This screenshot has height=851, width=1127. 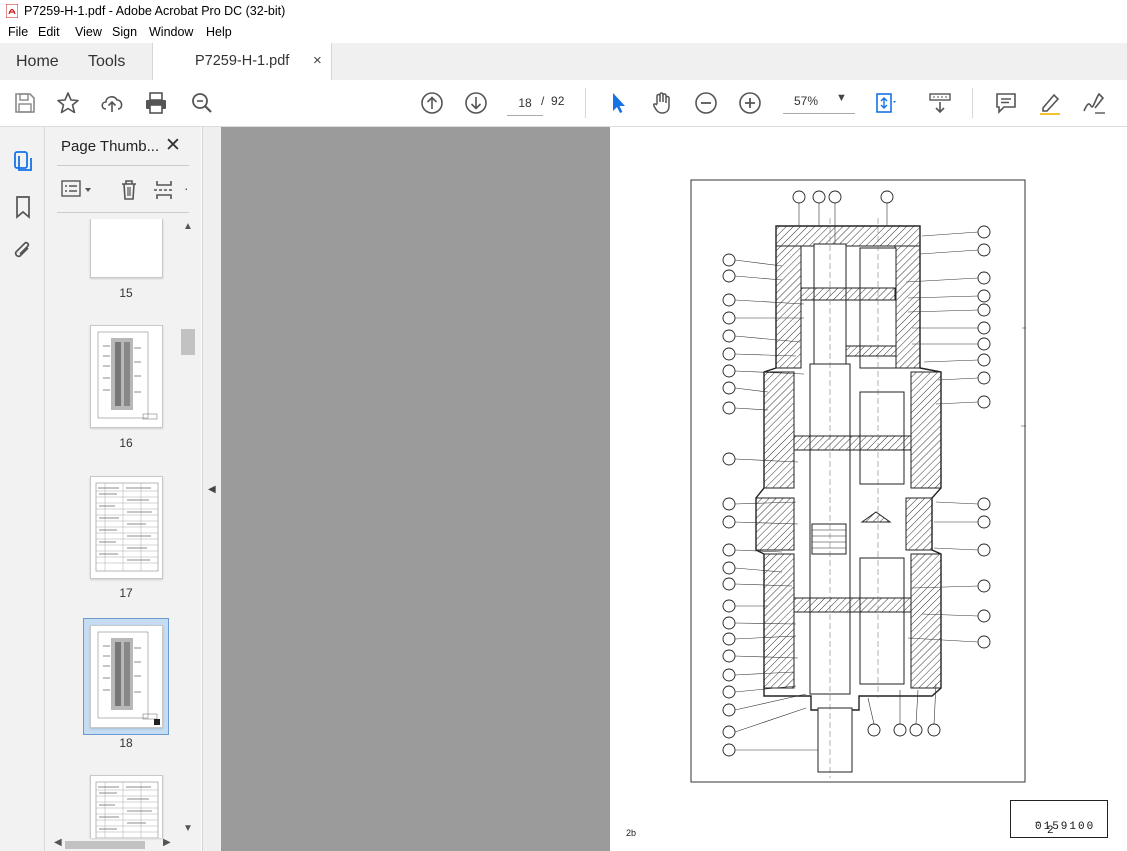 I want to click on scroll-up-icon: ▲, so click(x=188, y=226).